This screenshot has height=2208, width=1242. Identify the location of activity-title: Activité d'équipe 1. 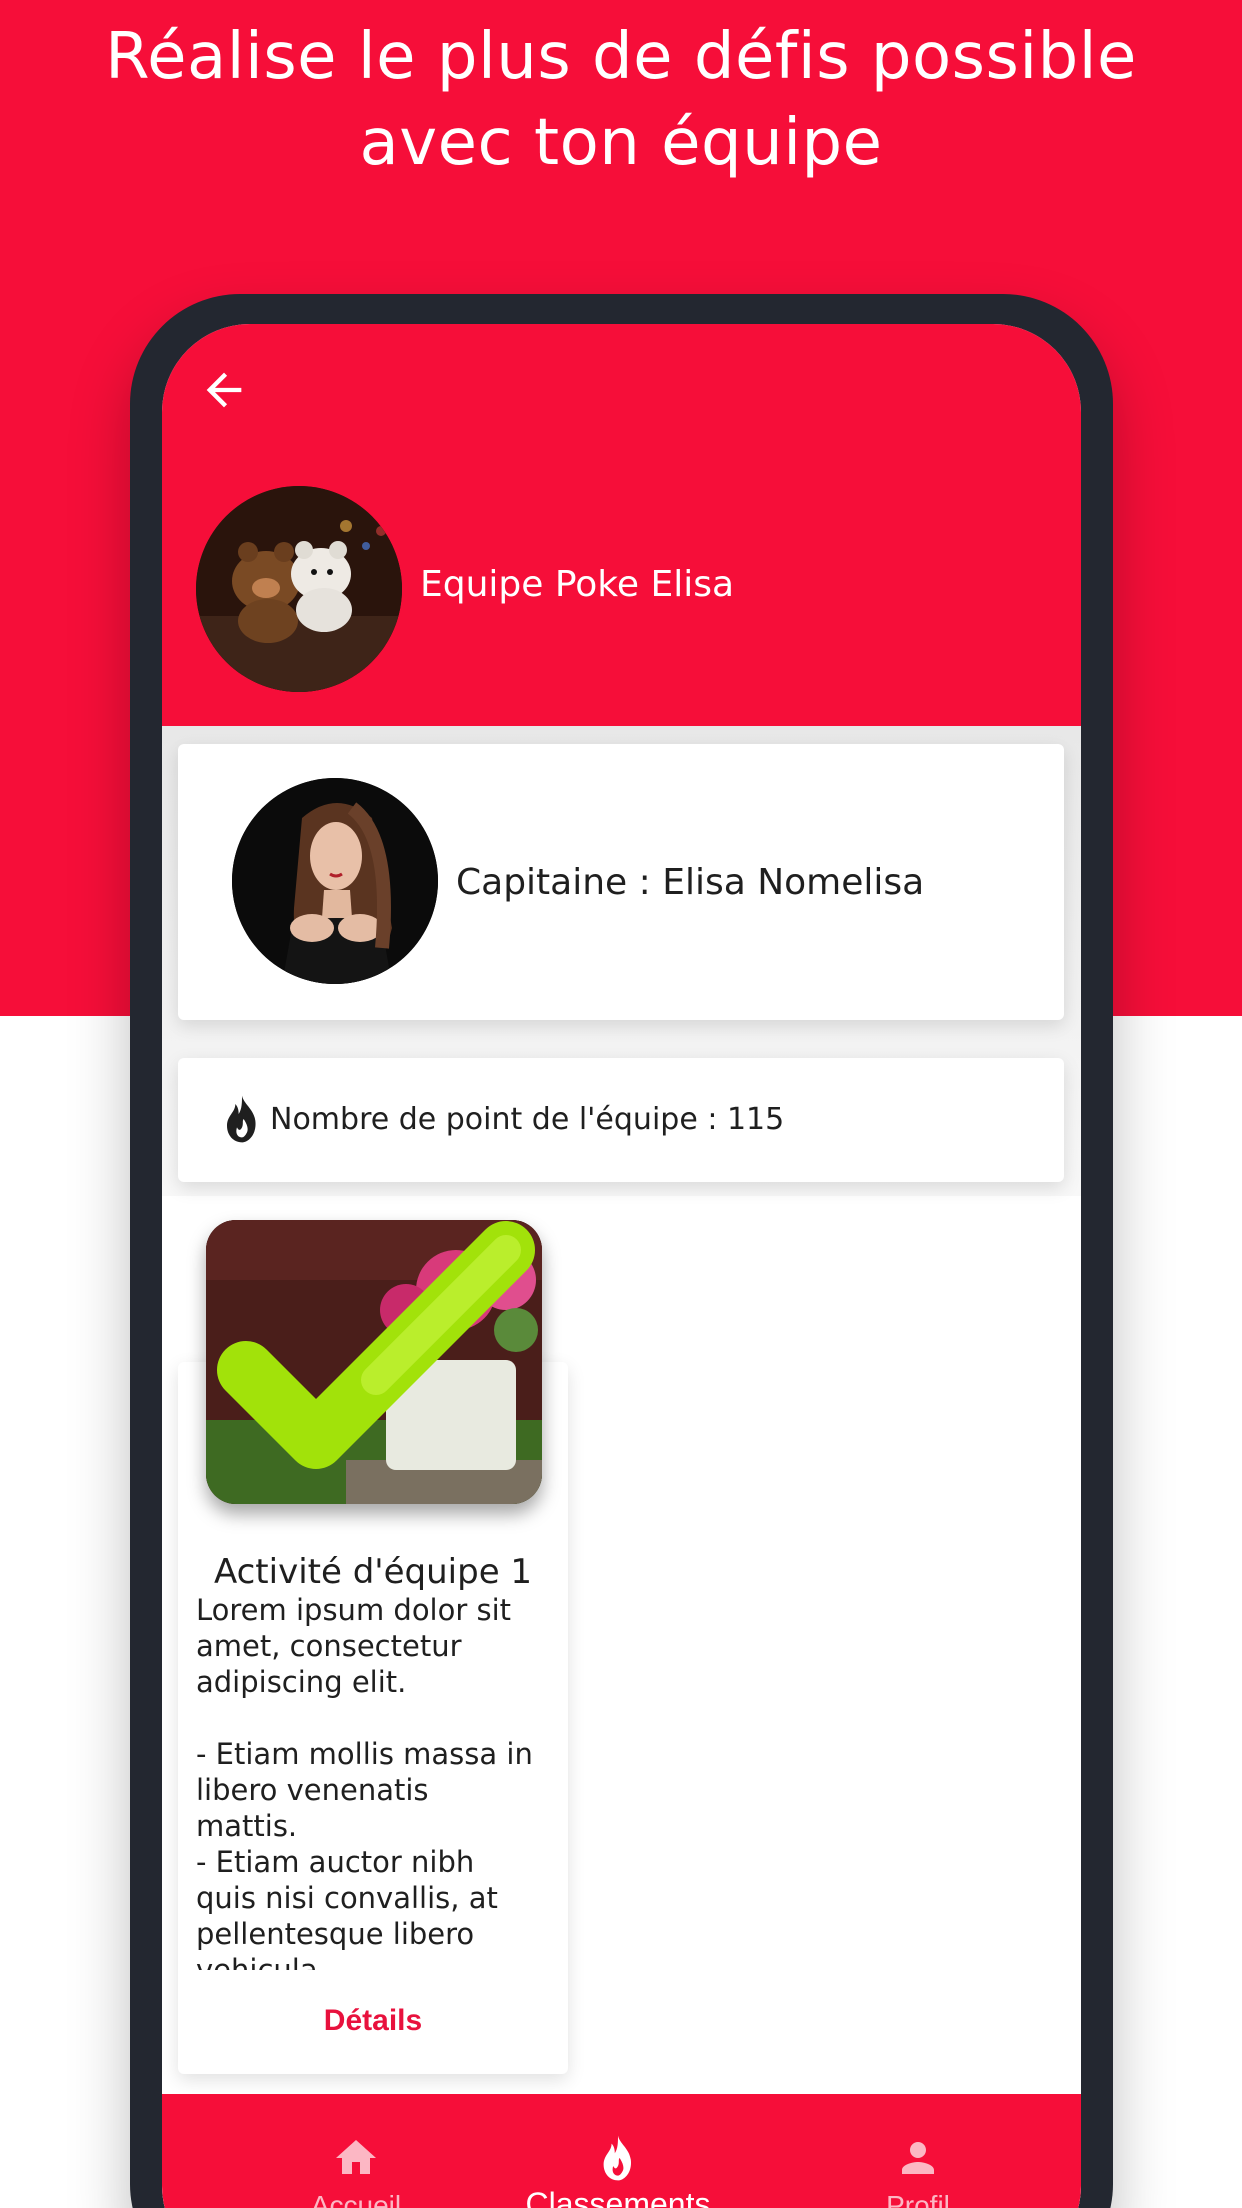
(373, 1572).